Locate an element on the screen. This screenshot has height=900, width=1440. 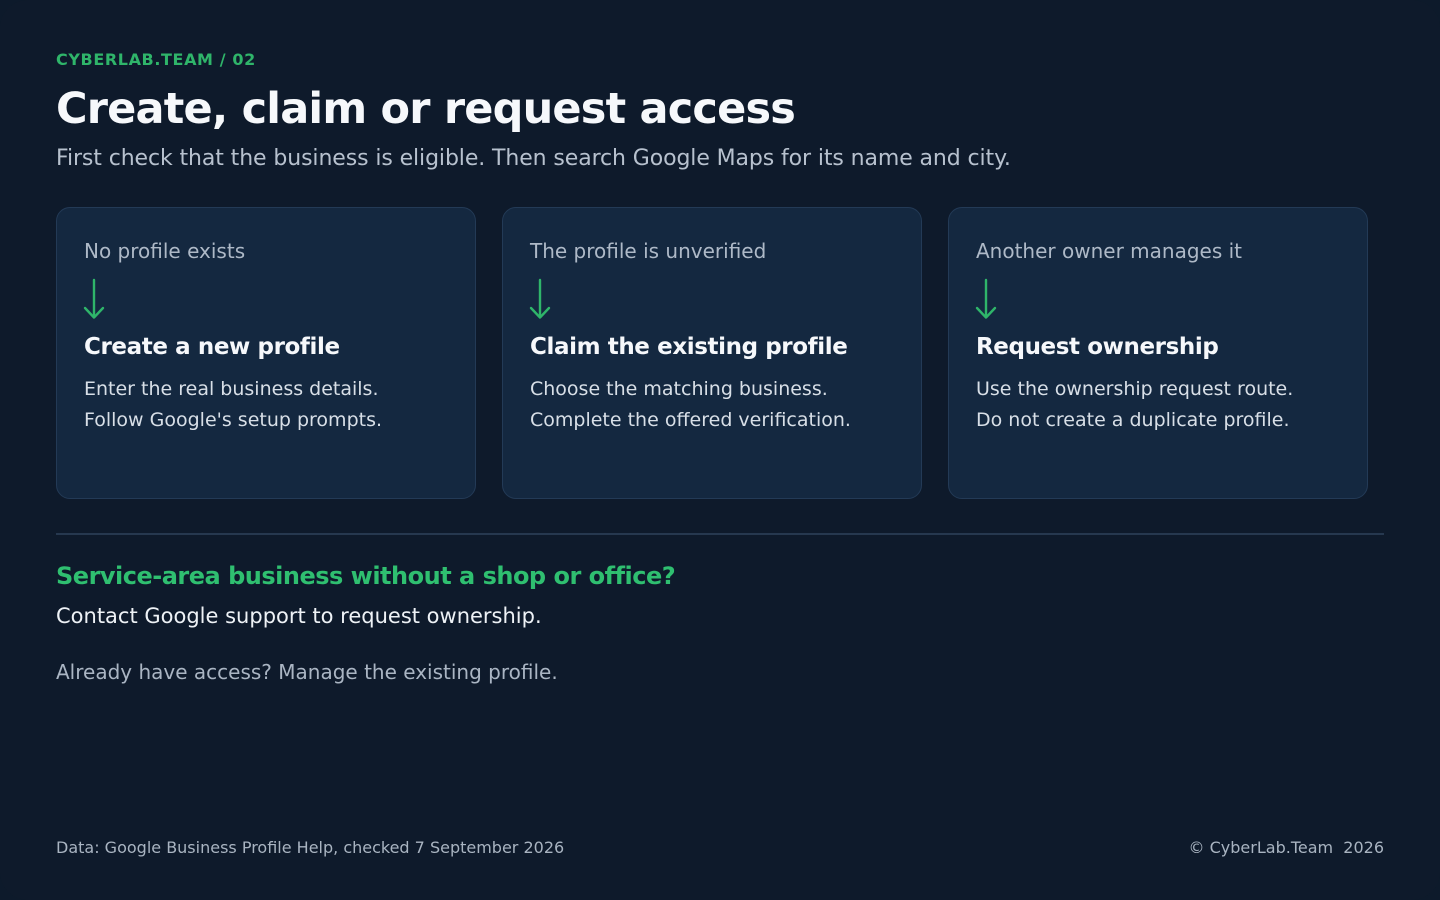
eyebrow-label: CYBERLAB.TEAM / 02 is located at coordinates (156, 59).